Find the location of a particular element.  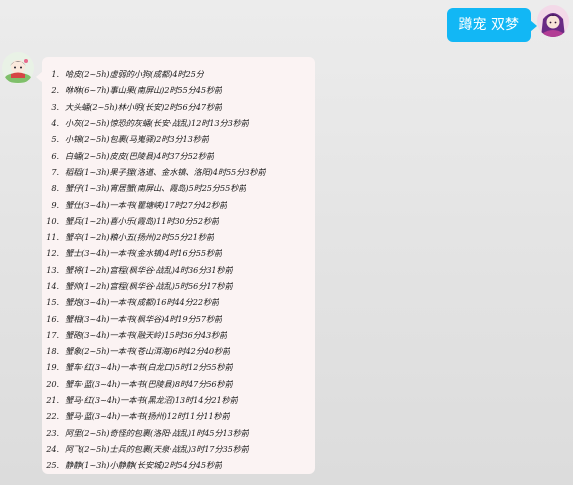

list-item: 17. 蟹砲(3~4h)一本书(融天岭)15时36分43秒前 is located at coordinates (178, 335).